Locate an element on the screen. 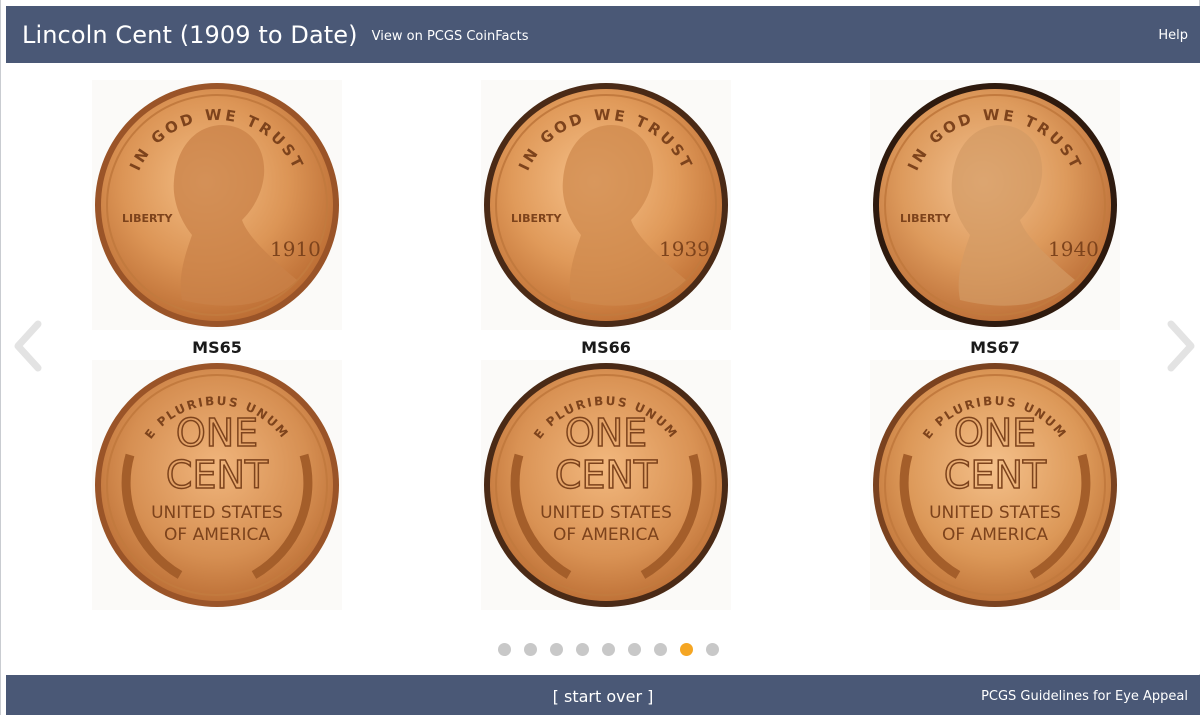  start-over-link: [ start over ] is located at coordinates (603, 696).